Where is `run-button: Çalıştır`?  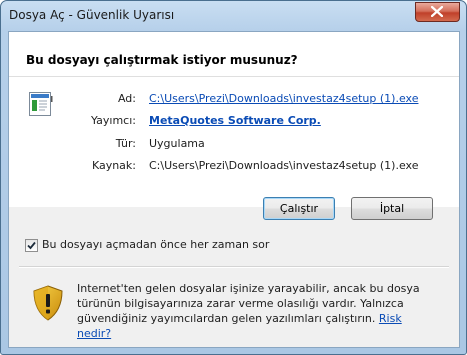 run-button: Çalıştır is located at coordinates (299, 208).